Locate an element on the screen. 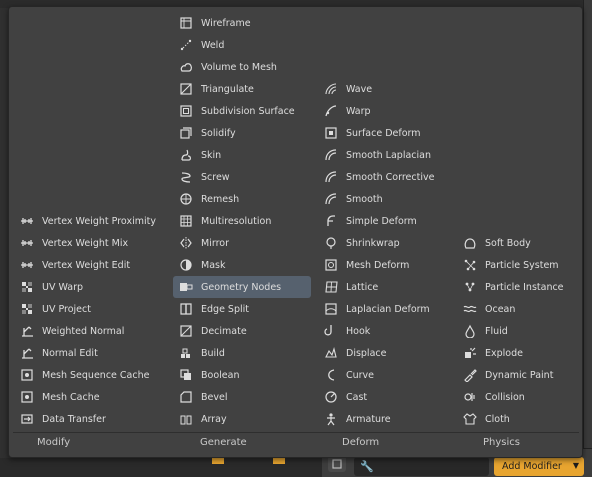 The width and height of the screenshot is (592, 477). menu-item-label: Armature is located at coordinates (368, 419).